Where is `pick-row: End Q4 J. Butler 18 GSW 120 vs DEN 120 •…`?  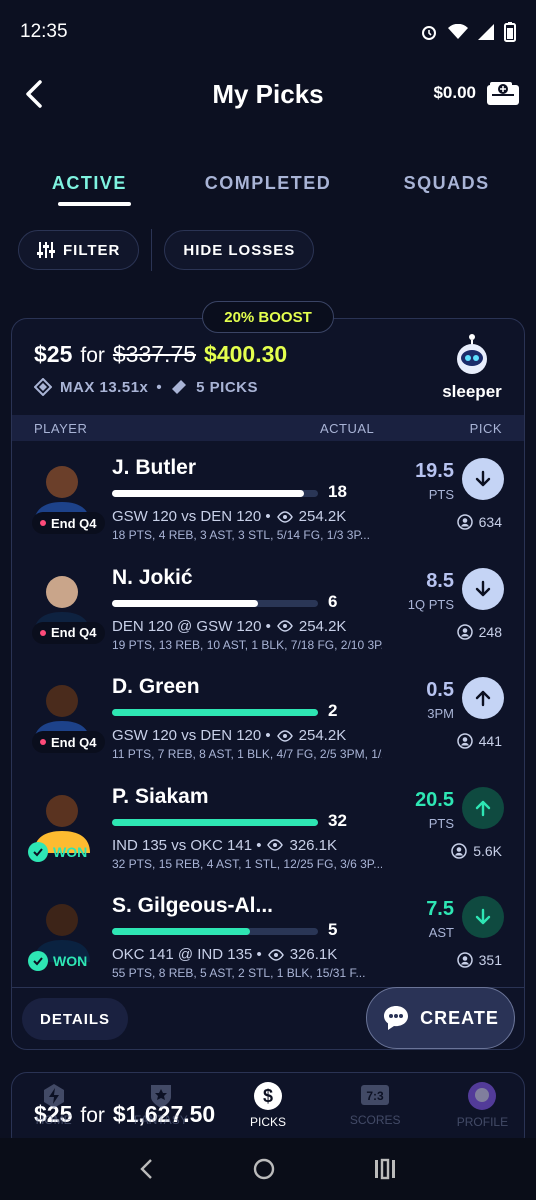 pick-row: End Q4 J. Butler 18 GSW 120 vs DEN 120 •… is located at coordinates (268, 498).